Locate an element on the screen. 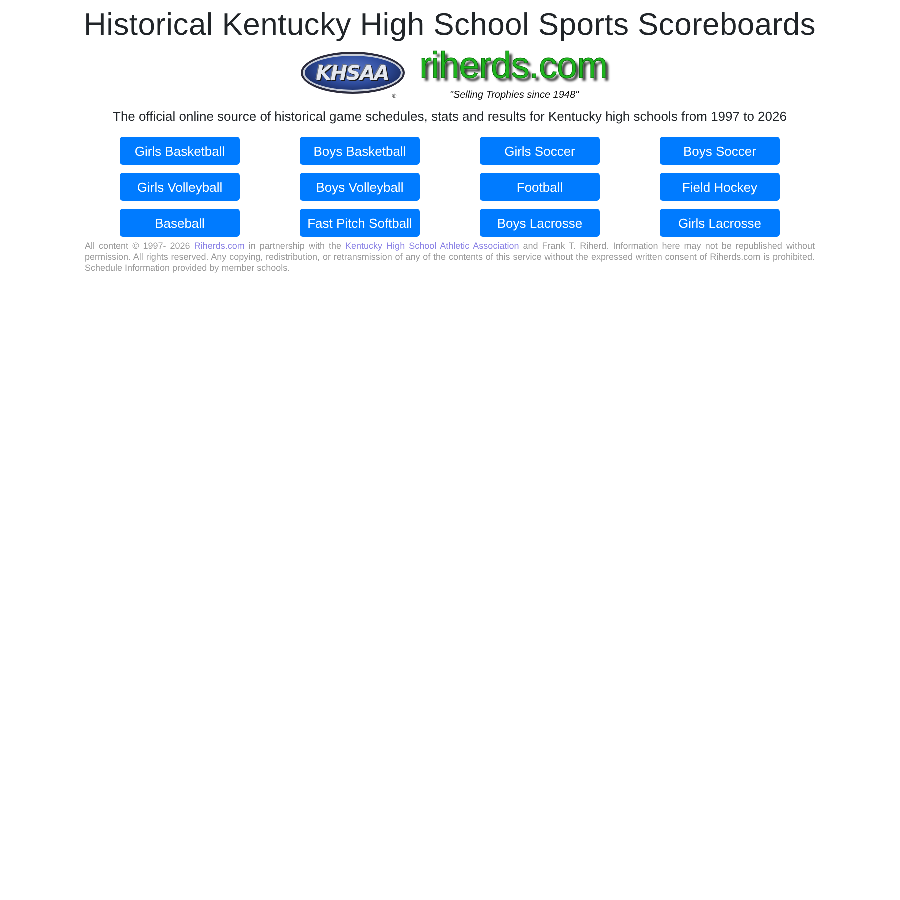  footer-link: Riherds.com is located at coordinates (219, 246).